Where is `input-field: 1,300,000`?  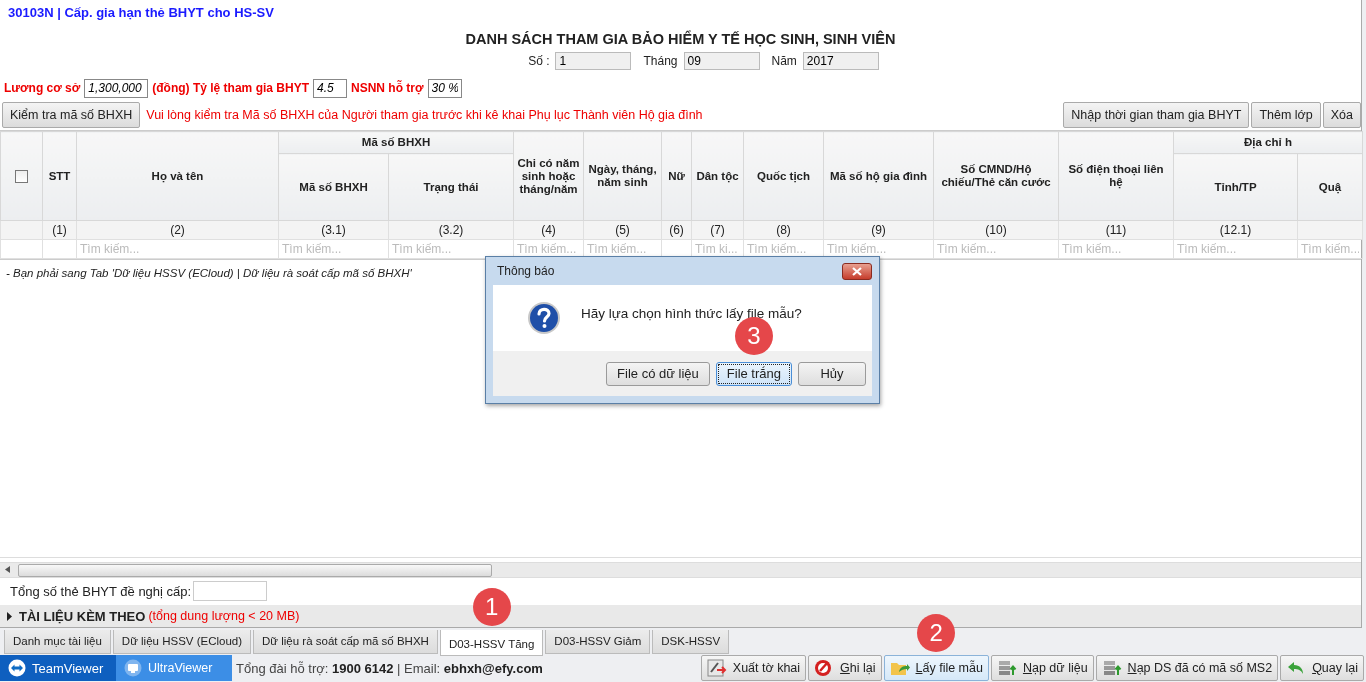
input-field: 1,300,000 is located at coordinates (116, 88).